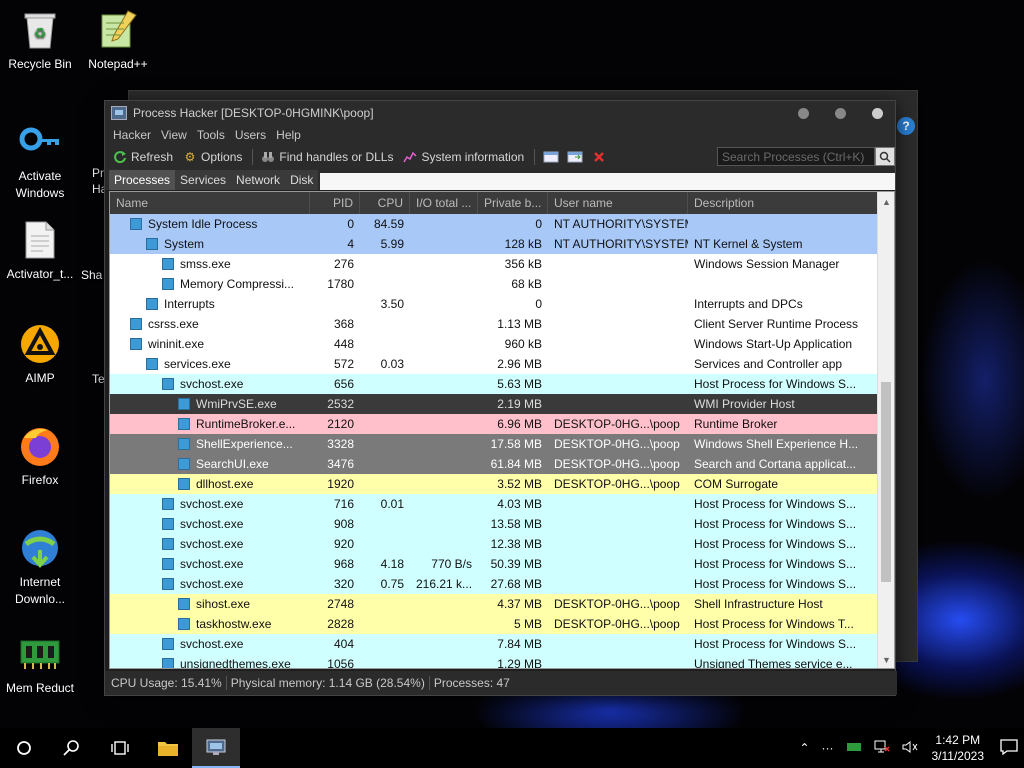  Describe the element at coordinates (343, 344) in the screenshot. I see `process-pid: 448` at that location.